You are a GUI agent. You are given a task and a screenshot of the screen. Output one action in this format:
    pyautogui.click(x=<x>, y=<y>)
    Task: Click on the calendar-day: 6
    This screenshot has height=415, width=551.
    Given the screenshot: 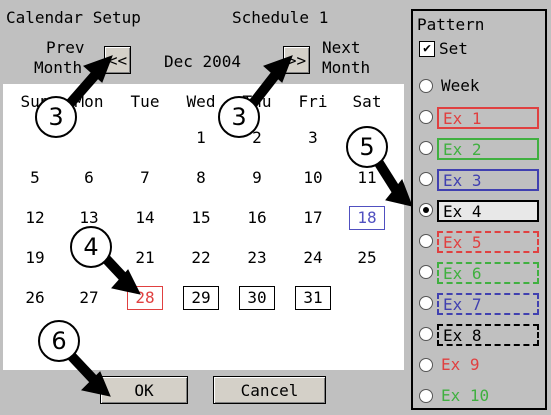 What is the action you would take?
    pyautogui.click(x=89, y=178)
    